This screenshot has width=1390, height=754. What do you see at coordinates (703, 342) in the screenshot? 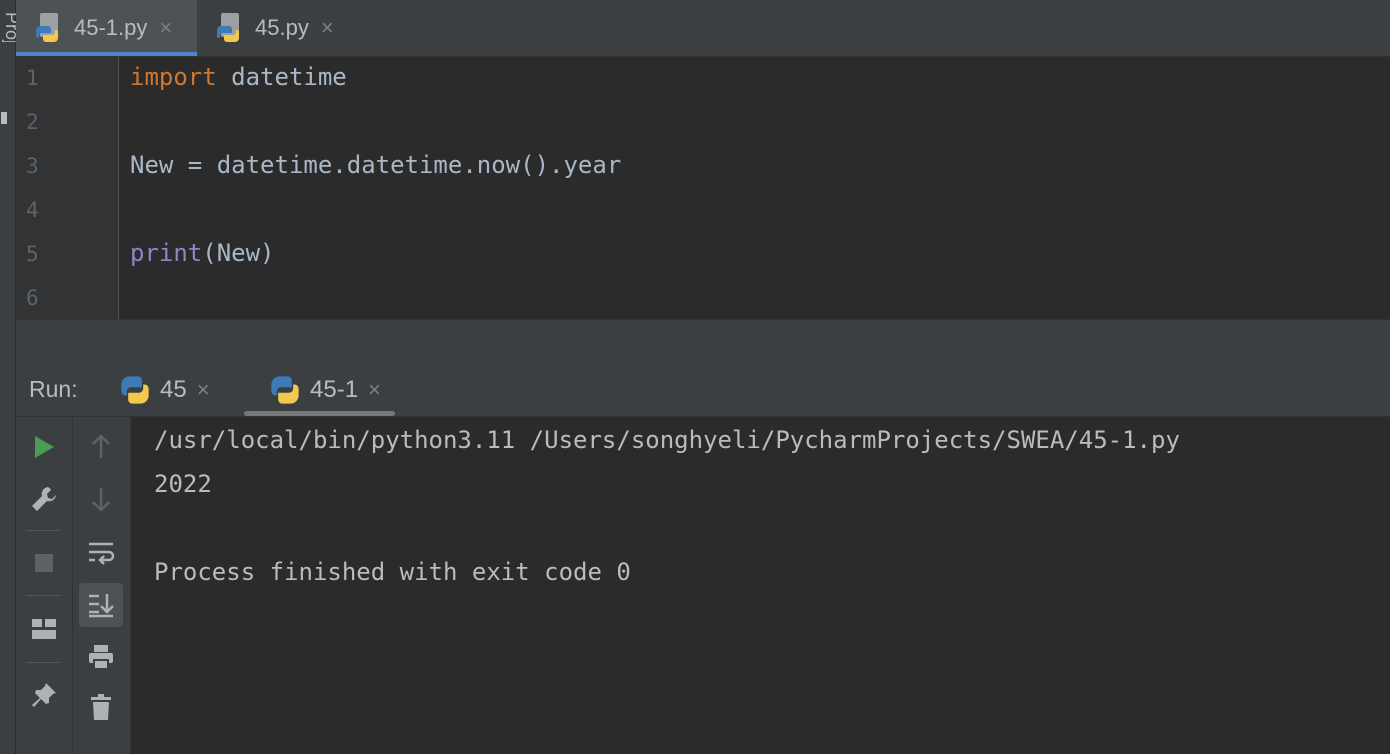
I see `panel-splitter` at bounding box center [703, 342].